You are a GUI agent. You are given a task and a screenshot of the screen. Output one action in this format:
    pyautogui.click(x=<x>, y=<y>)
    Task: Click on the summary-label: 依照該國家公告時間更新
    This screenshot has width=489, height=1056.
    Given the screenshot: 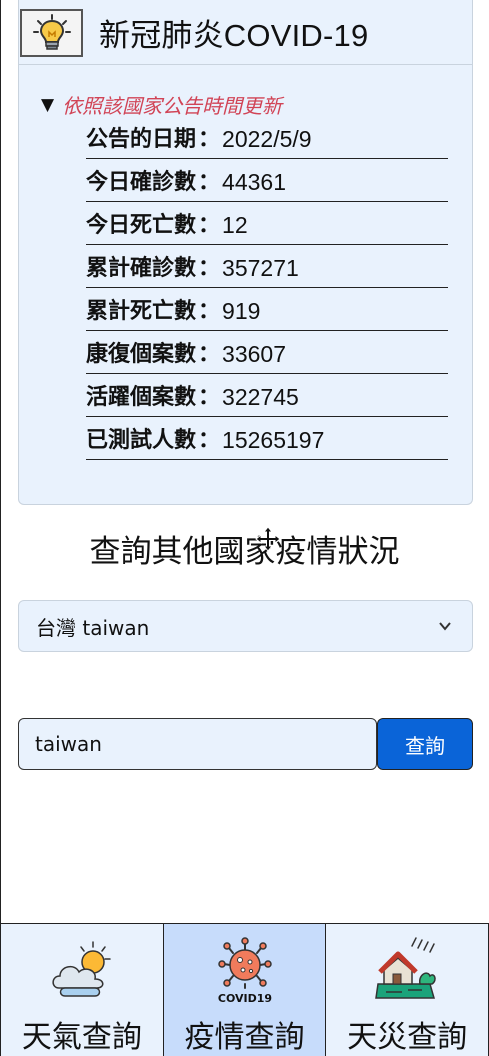 What is the action you would take?
    pyautogui.click(x=172, y=106)
    